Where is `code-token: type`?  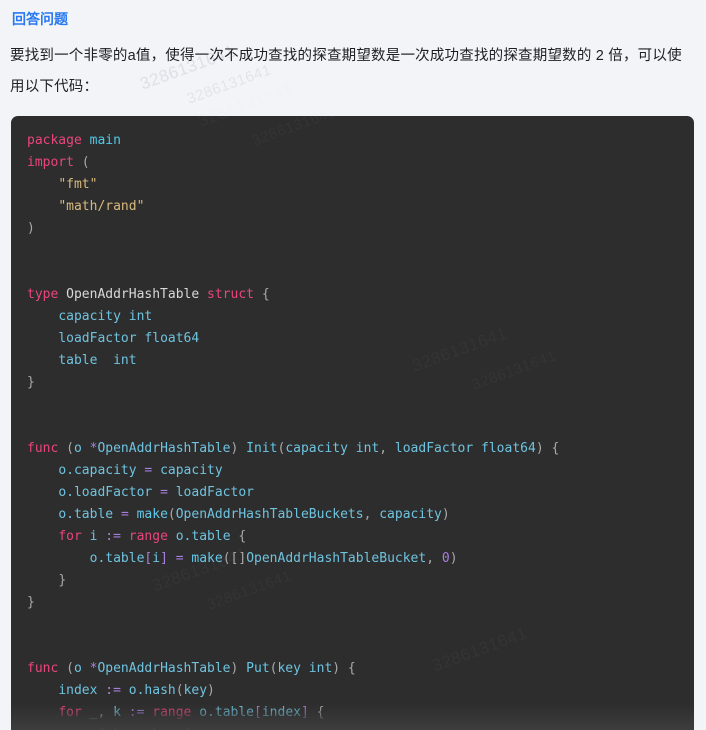 code-token: type is located at coordinates (43, 294).